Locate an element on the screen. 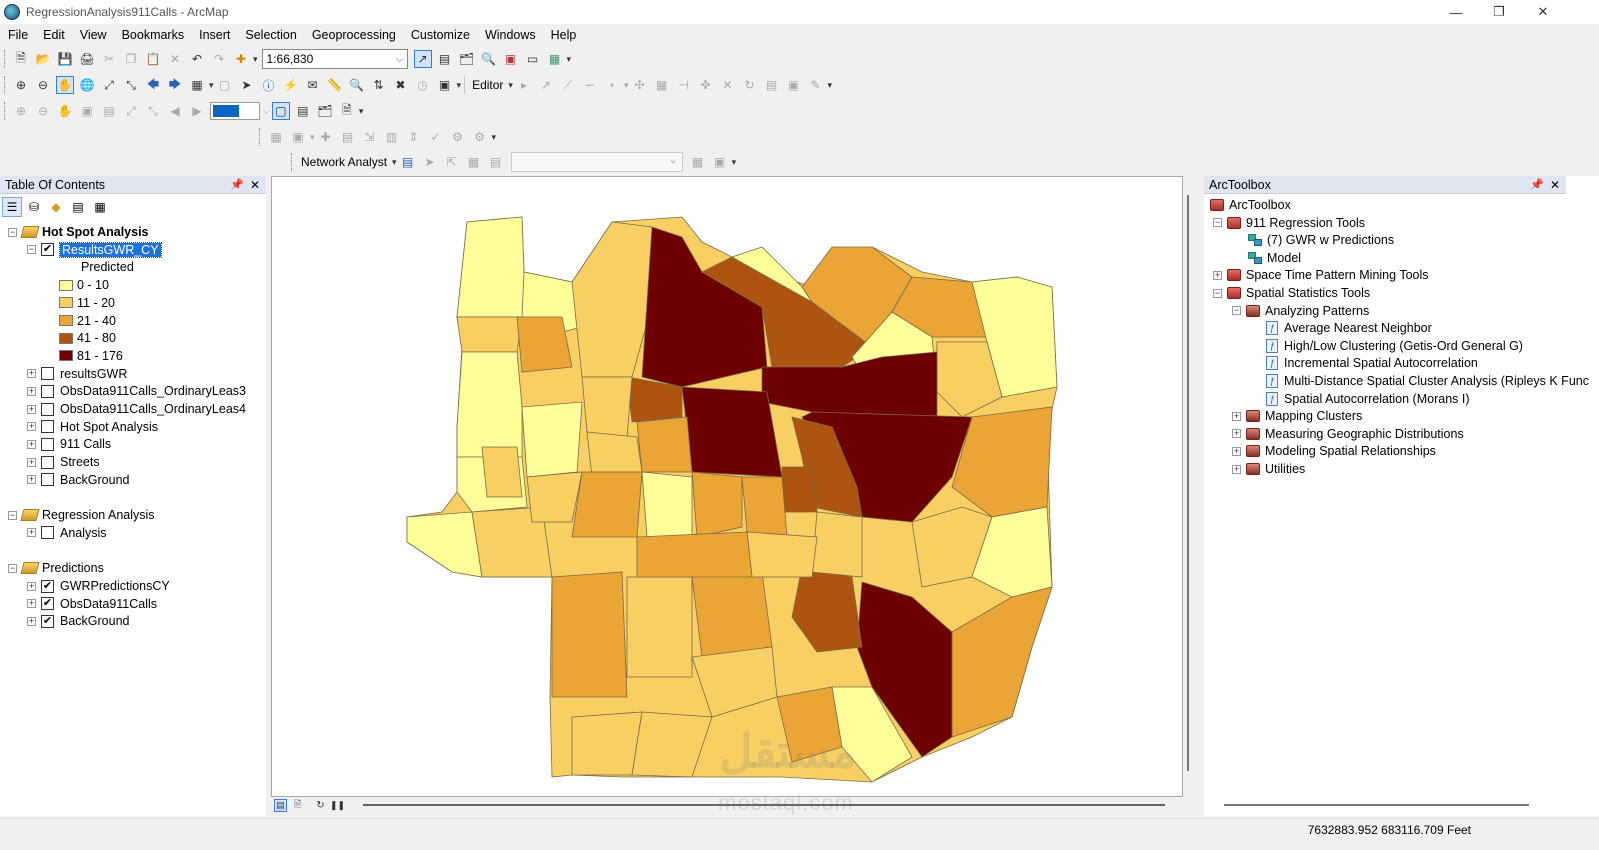 The image size is (1599, 850). sketch-properties-icon: ▣ is located at coordinates (793, 85).